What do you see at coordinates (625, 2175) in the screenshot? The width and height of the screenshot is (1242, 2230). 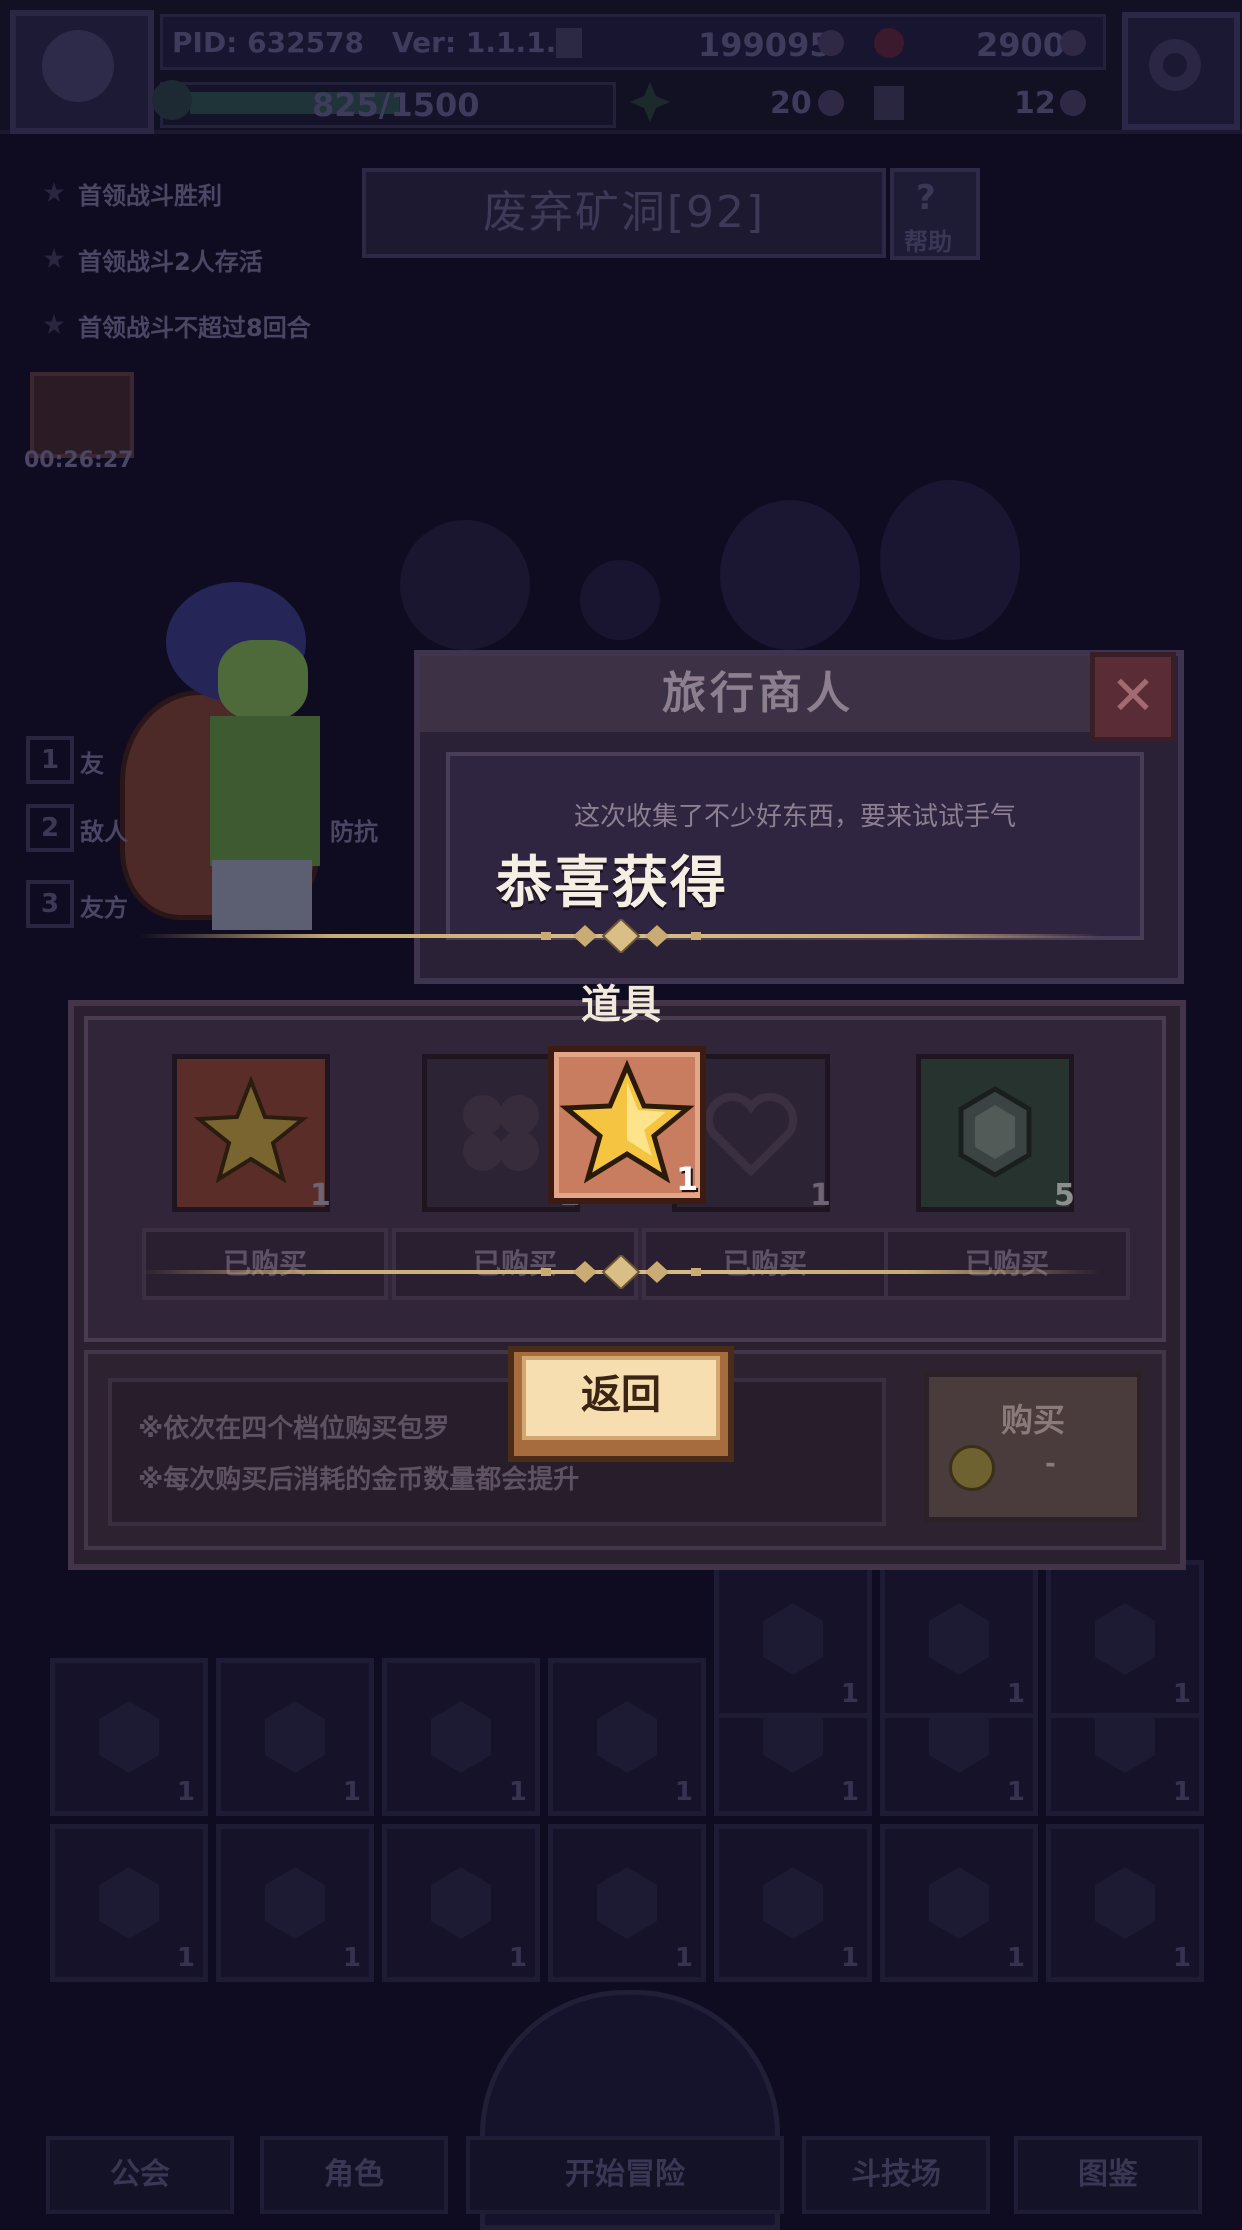 I see `nav-start-adventure: 开始冒险` at bounding box center [625, 2175].